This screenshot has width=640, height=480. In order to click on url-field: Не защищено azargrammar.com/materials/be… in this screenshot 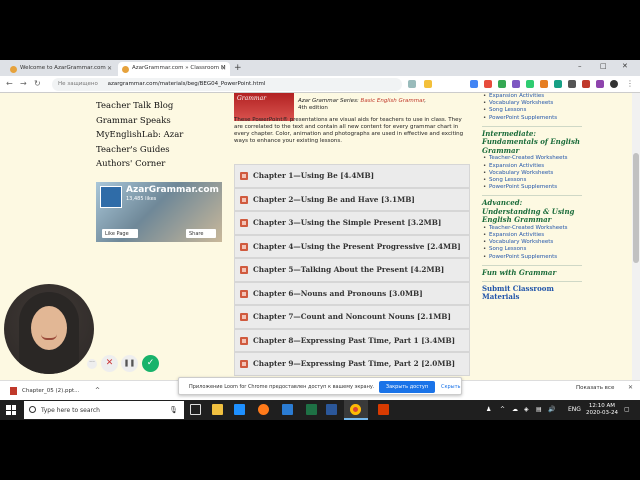, I will do `click(227, 84)`.